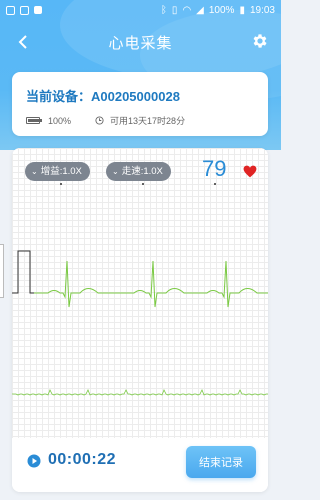  I want to click on heart-rate-value: 79, so click(214, 168).